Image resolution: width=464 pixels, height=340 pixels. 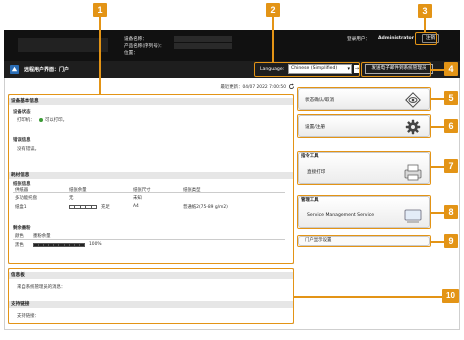 I want to click on device-name-value, so click(x=203, y=39).